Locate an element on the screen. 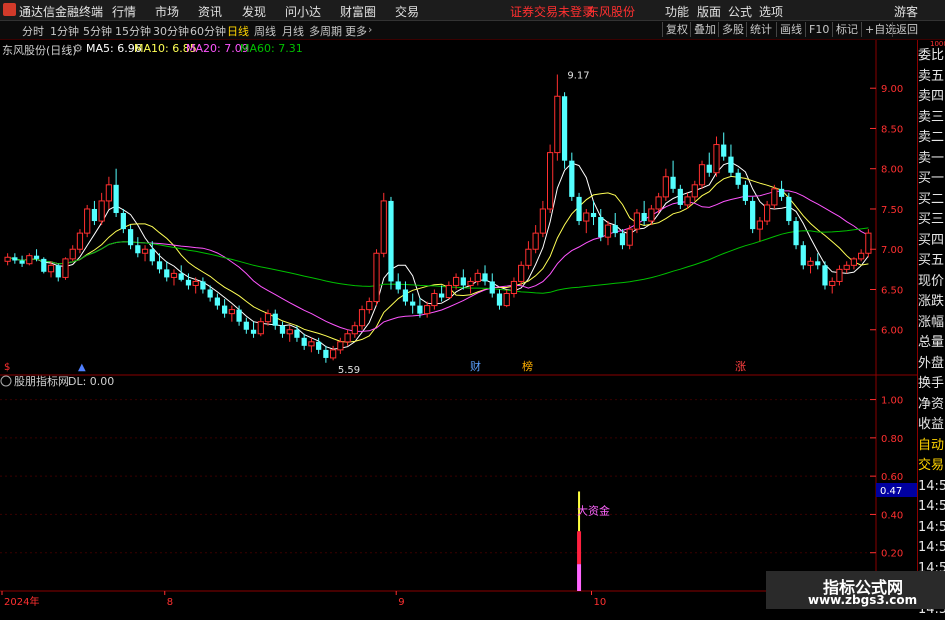  side-panel-item: 卖一 is located at coordinates (931, 159).